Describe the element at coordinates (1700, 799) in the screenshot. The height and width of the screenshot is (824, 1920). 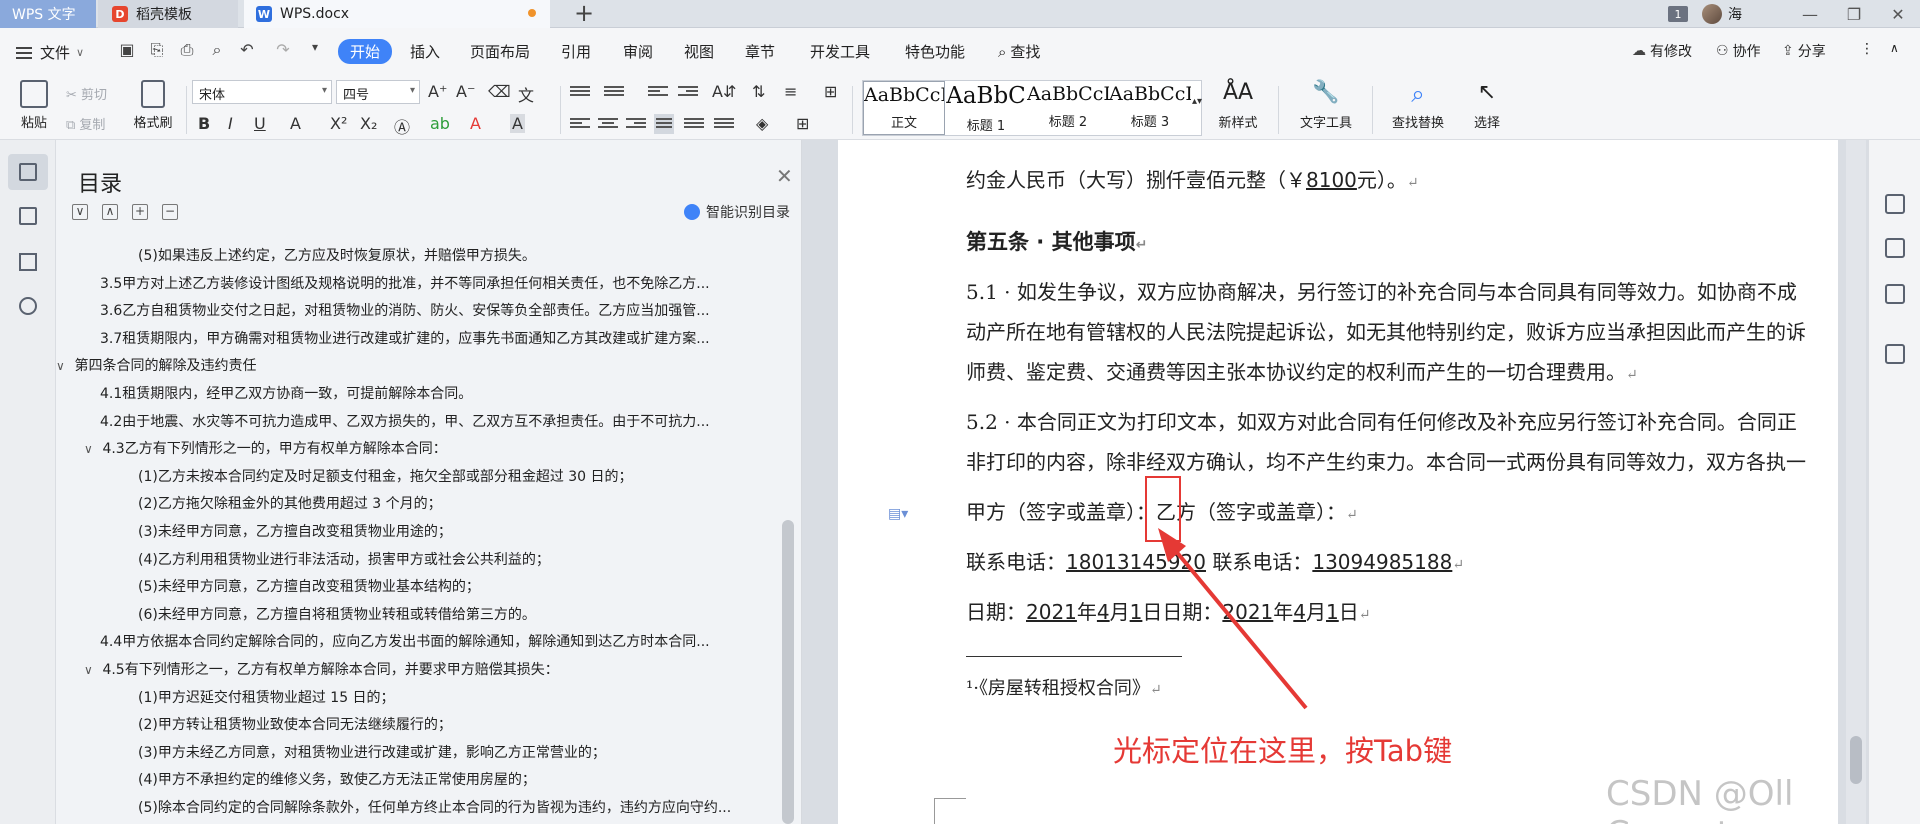
I see `watermark: CSDN @Oll Correct` at that location.